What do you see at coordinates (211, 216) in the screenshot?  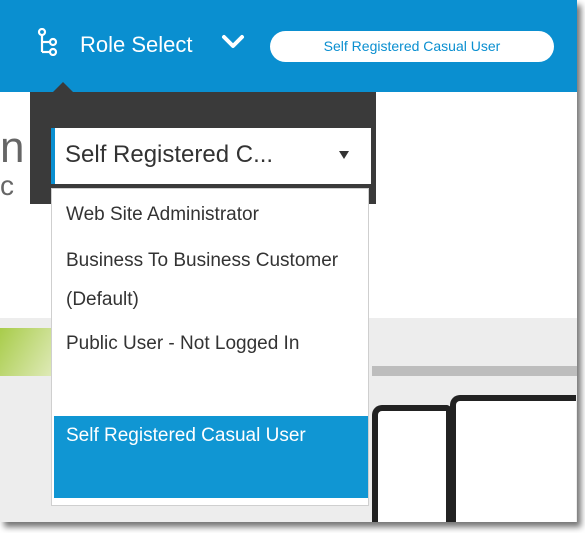 I see `role-option-web-site-administrator: Web Site Administrator` at bounding box center [211, 216].